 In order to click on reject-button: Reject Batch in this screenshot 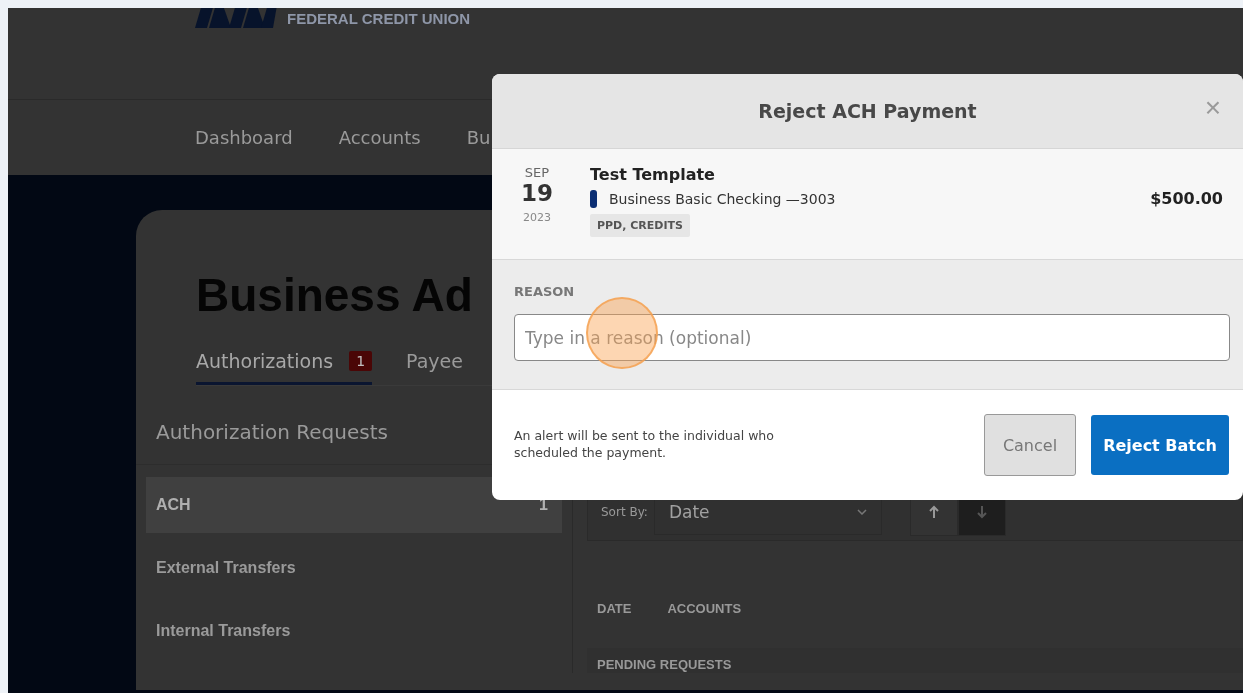, I will do `click(1160, 445)`.